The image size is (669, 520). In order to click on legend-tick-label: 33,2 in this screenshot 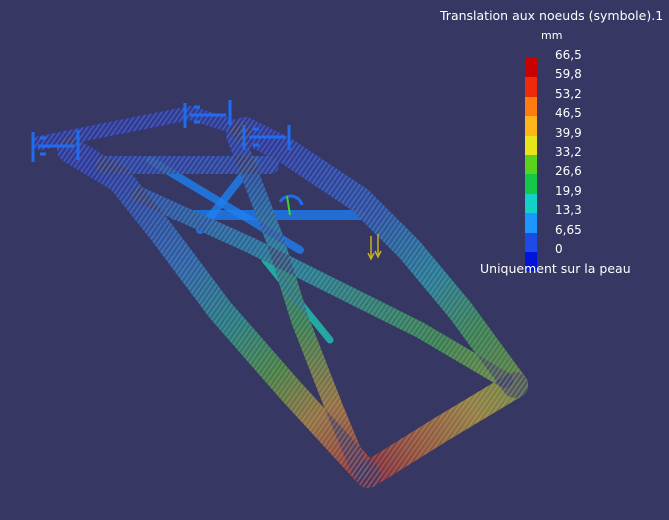, I will do `click(568, 152)`.